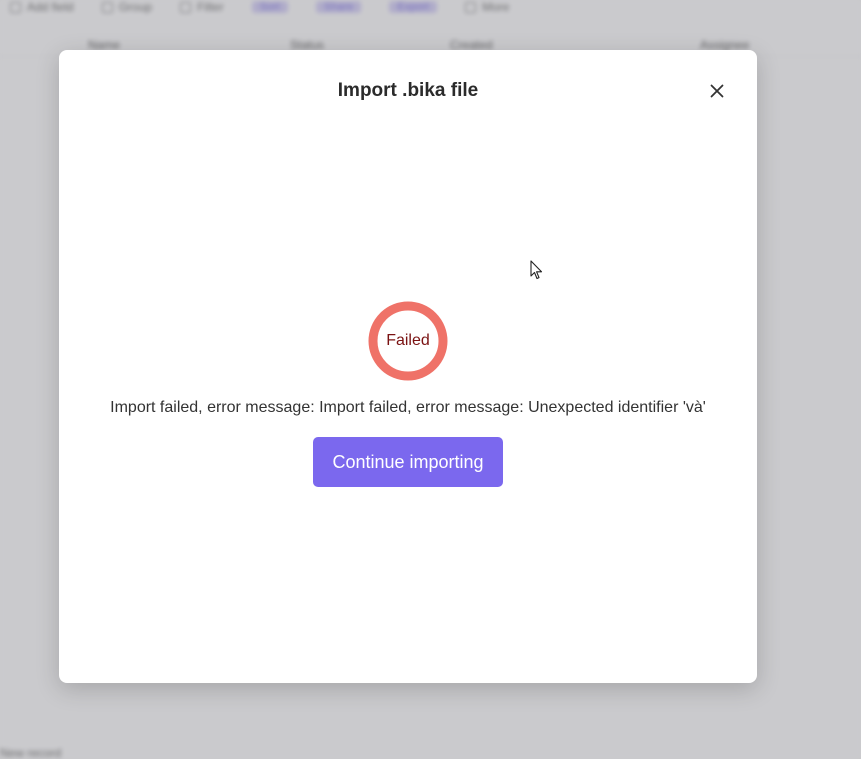 Image resolution: width=861 pixels, height=759 pixels. I want to click on close-icon, so click(717, 91).